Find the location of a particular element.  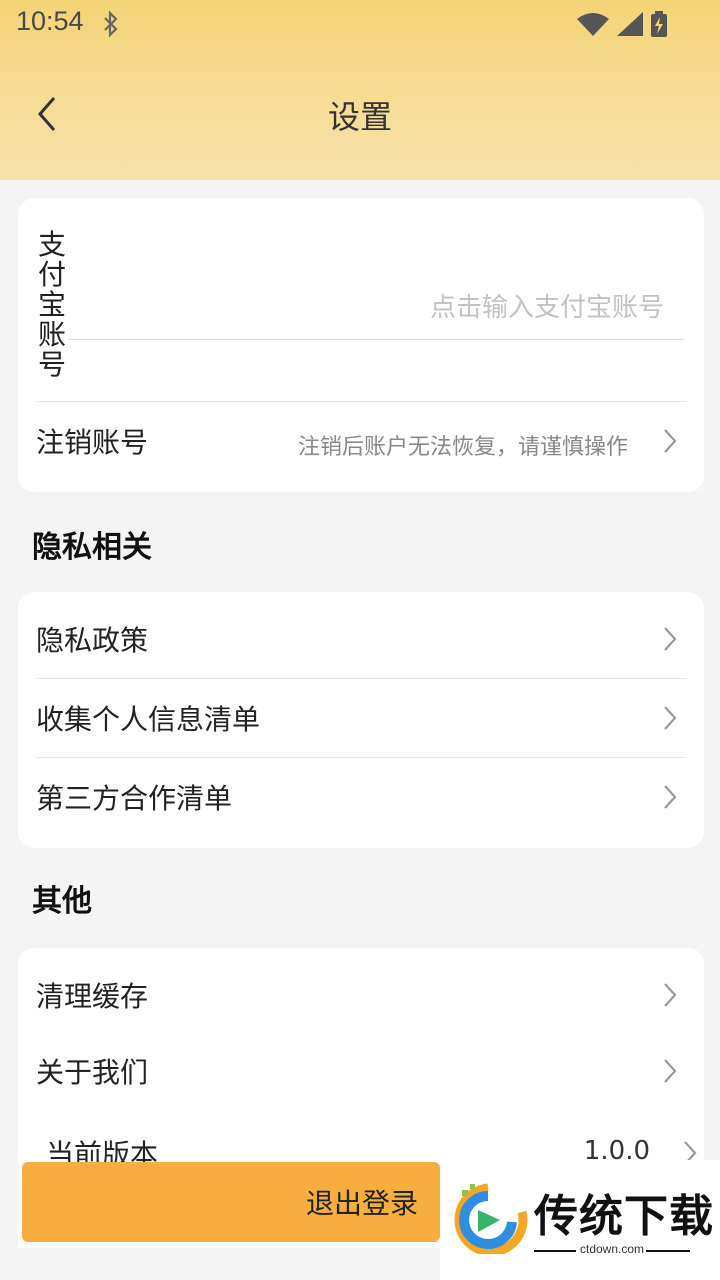

third-party-list-row: 第三方合作清单 is located at coordinates (361, 797).